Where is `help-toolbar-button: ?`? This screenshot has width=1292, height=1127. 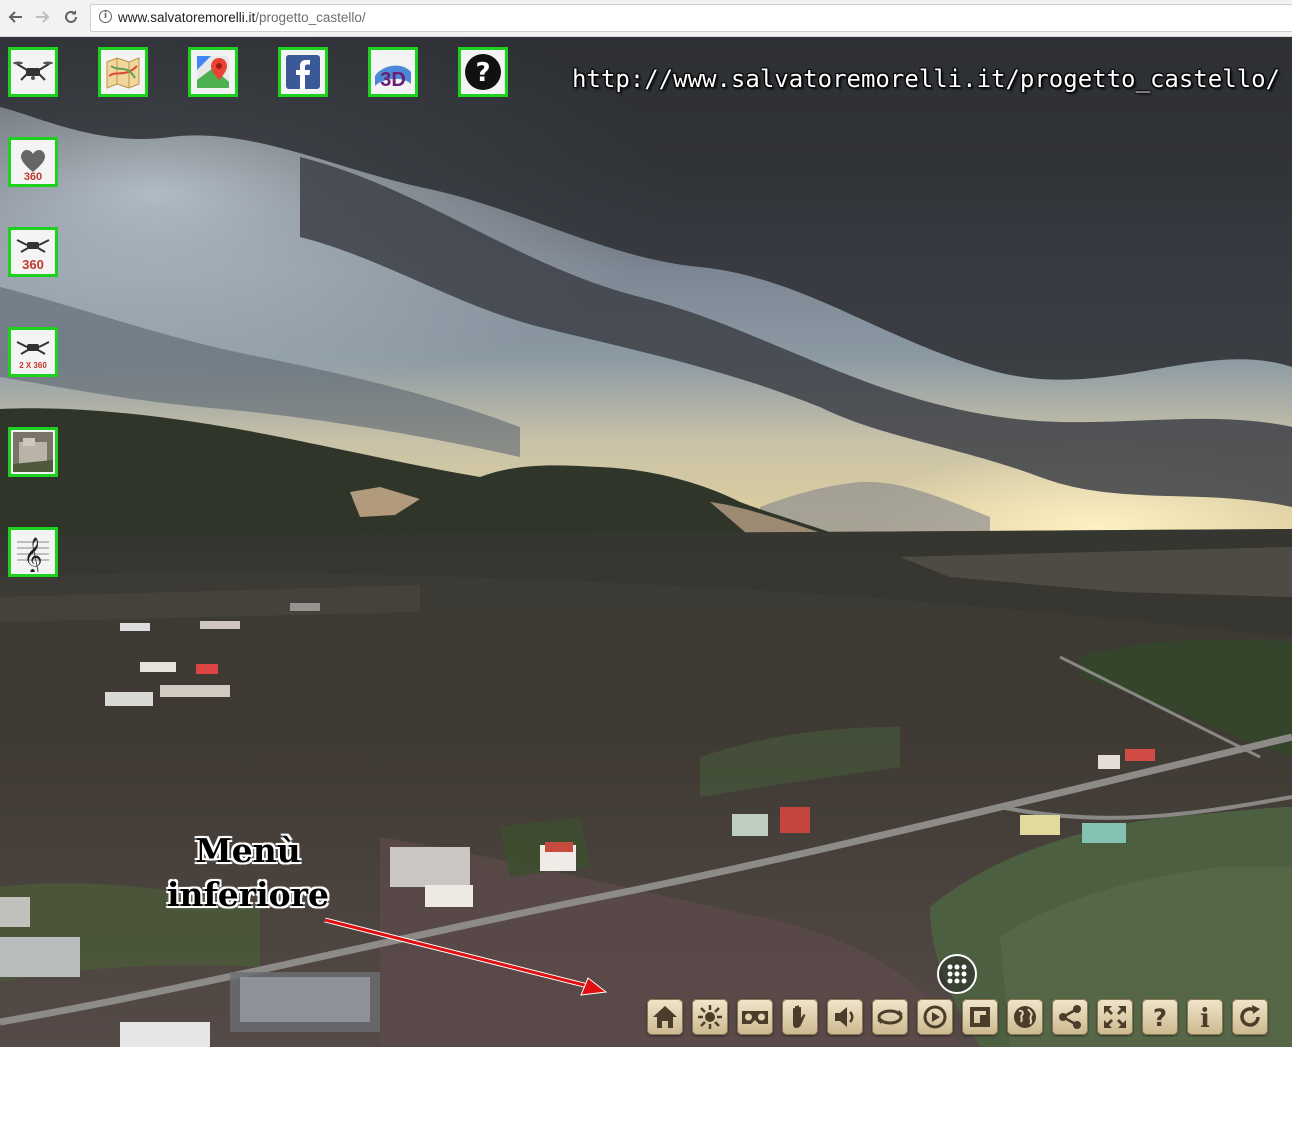
help-toolbar-button: ? is located at coordinates (1160, 1017).